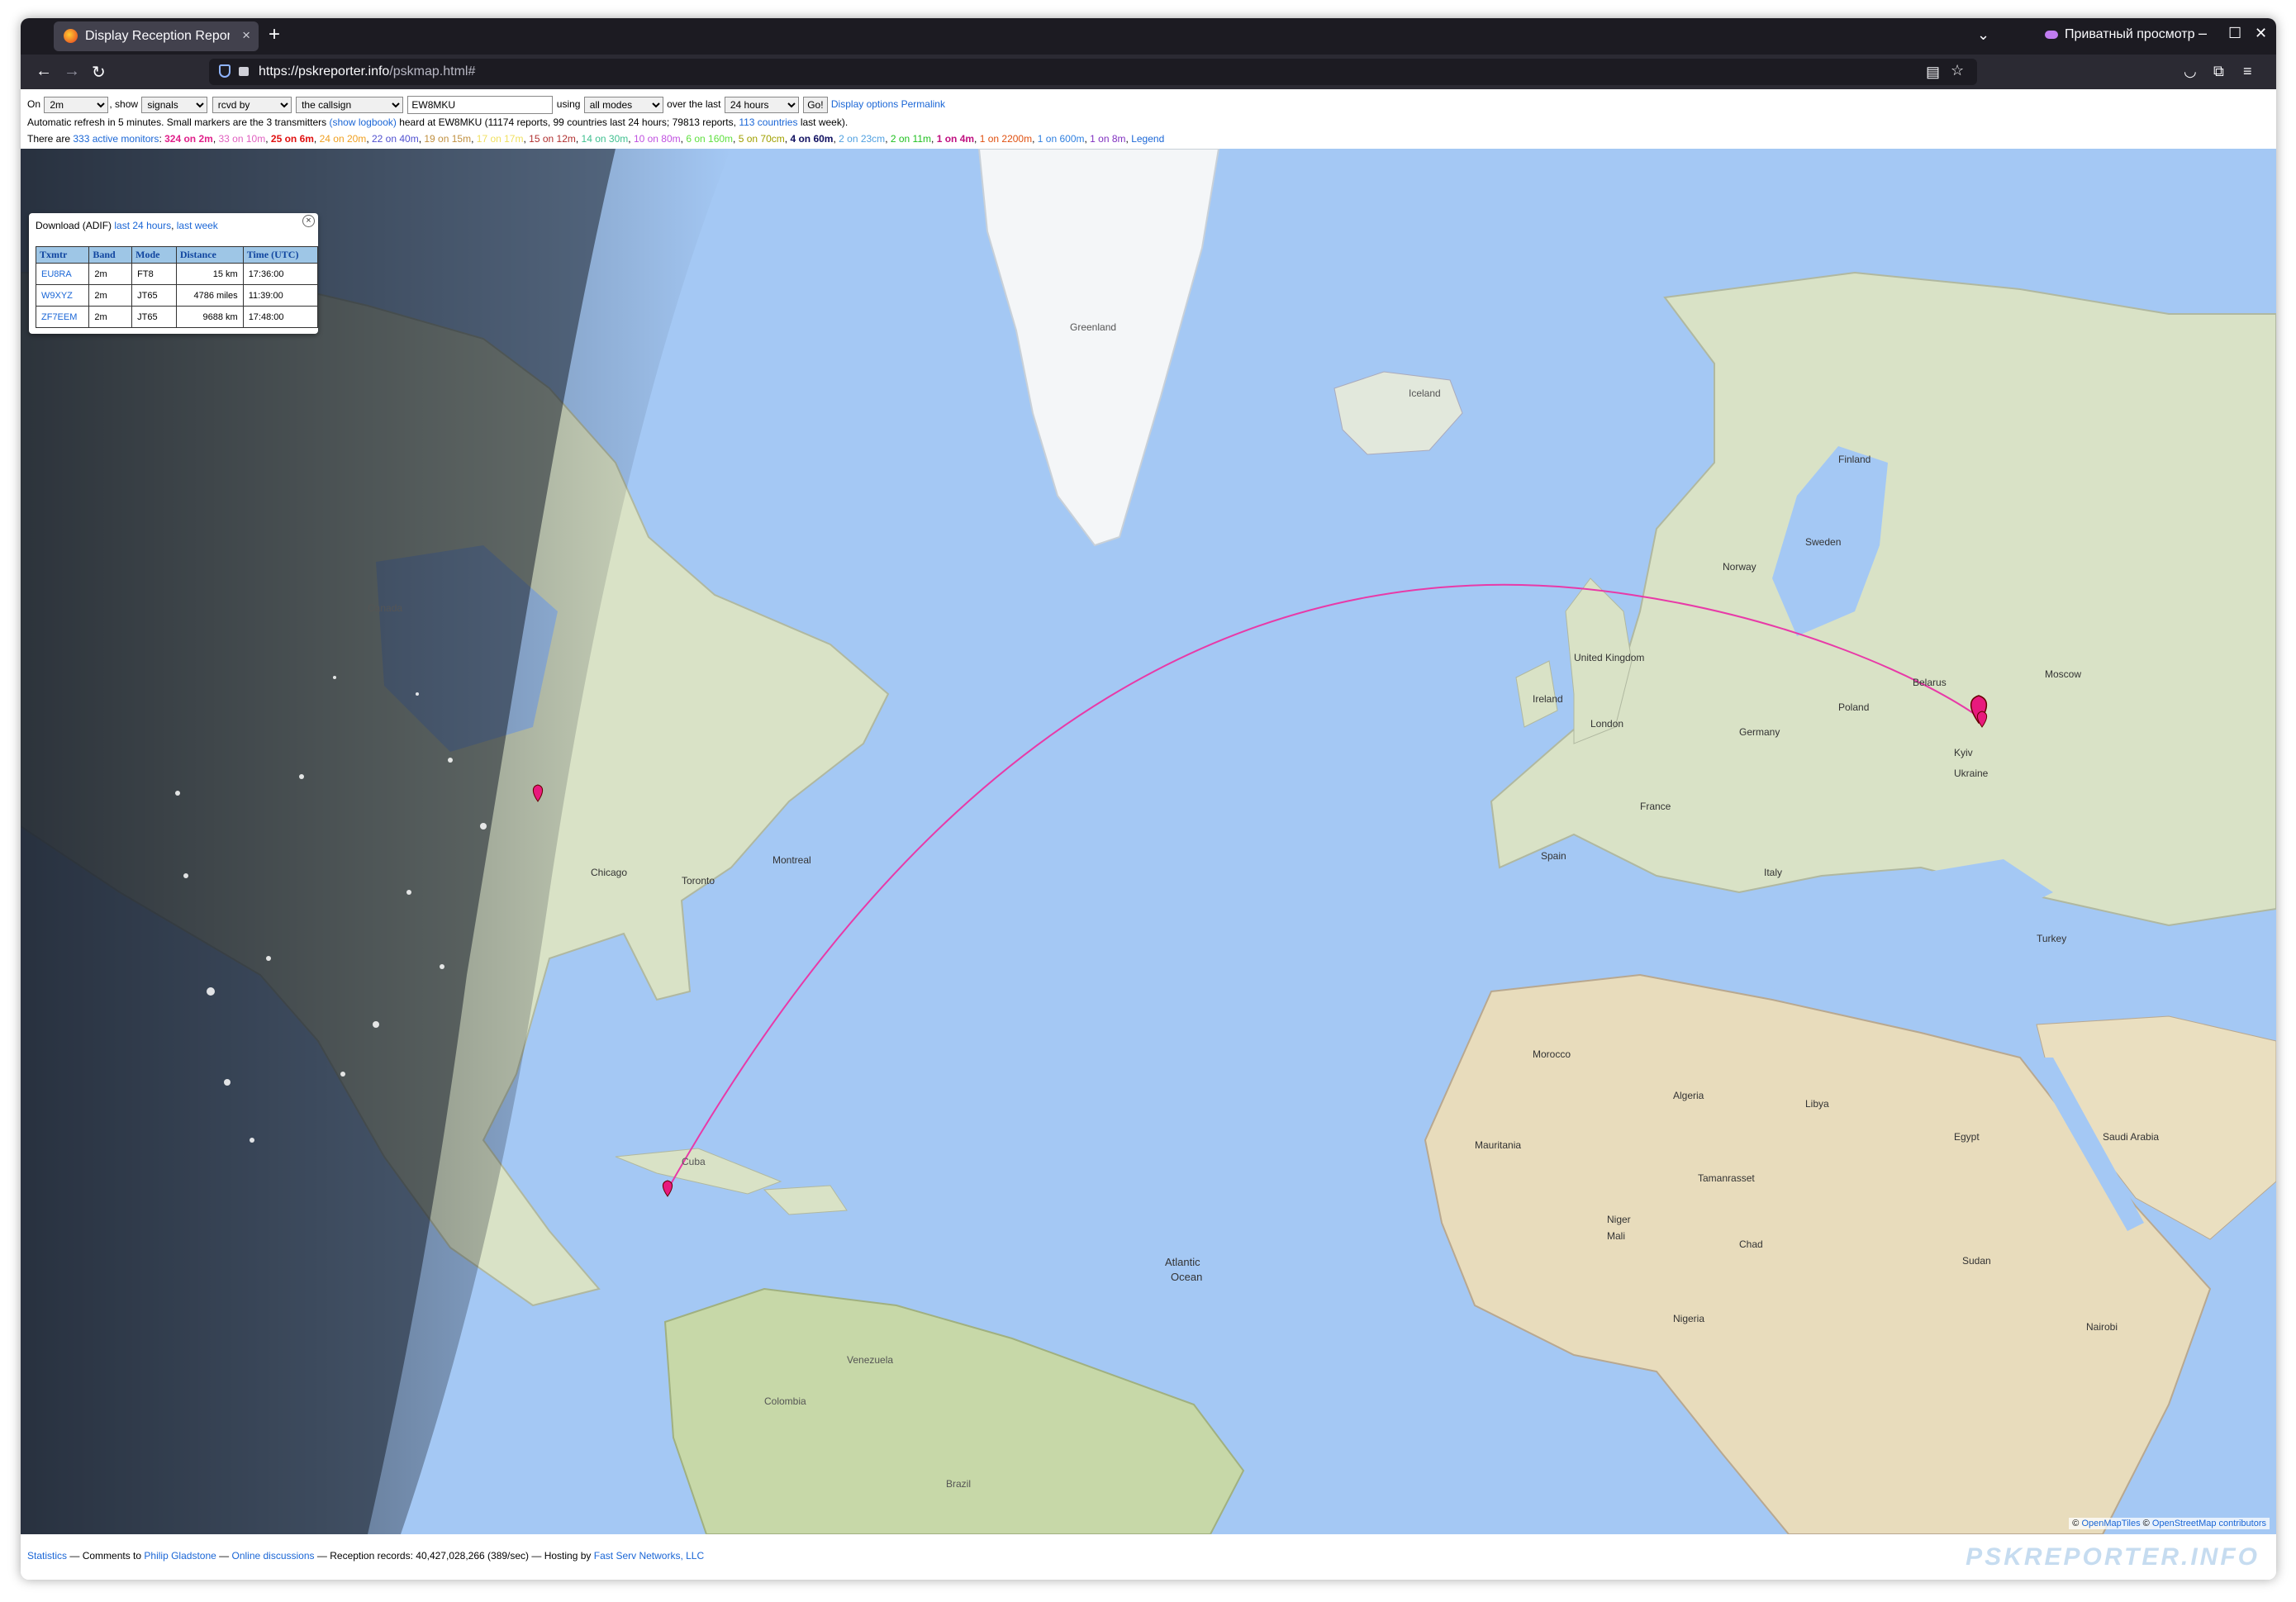 The height and width of the screenshot is (1602, 2296). What do you see at coordinates (2209, 1523) in the screenshot?
I see `osm-link: OpenStreetMap contributors` at bounding box center [2209, 1523].